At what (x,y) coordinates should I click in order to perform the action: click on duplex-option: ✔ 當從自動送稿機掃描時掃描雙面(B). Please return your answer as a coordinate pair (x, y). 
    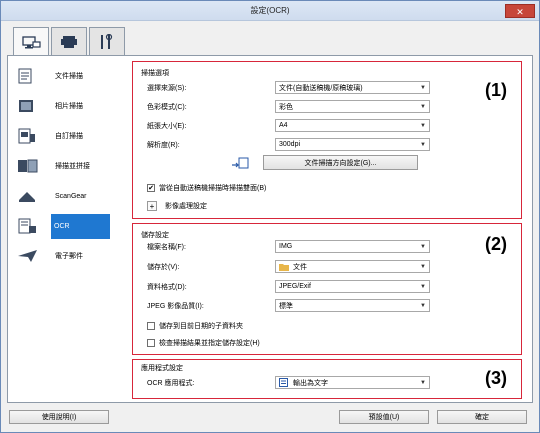
    Looking at the image, I should click on (206, 188).